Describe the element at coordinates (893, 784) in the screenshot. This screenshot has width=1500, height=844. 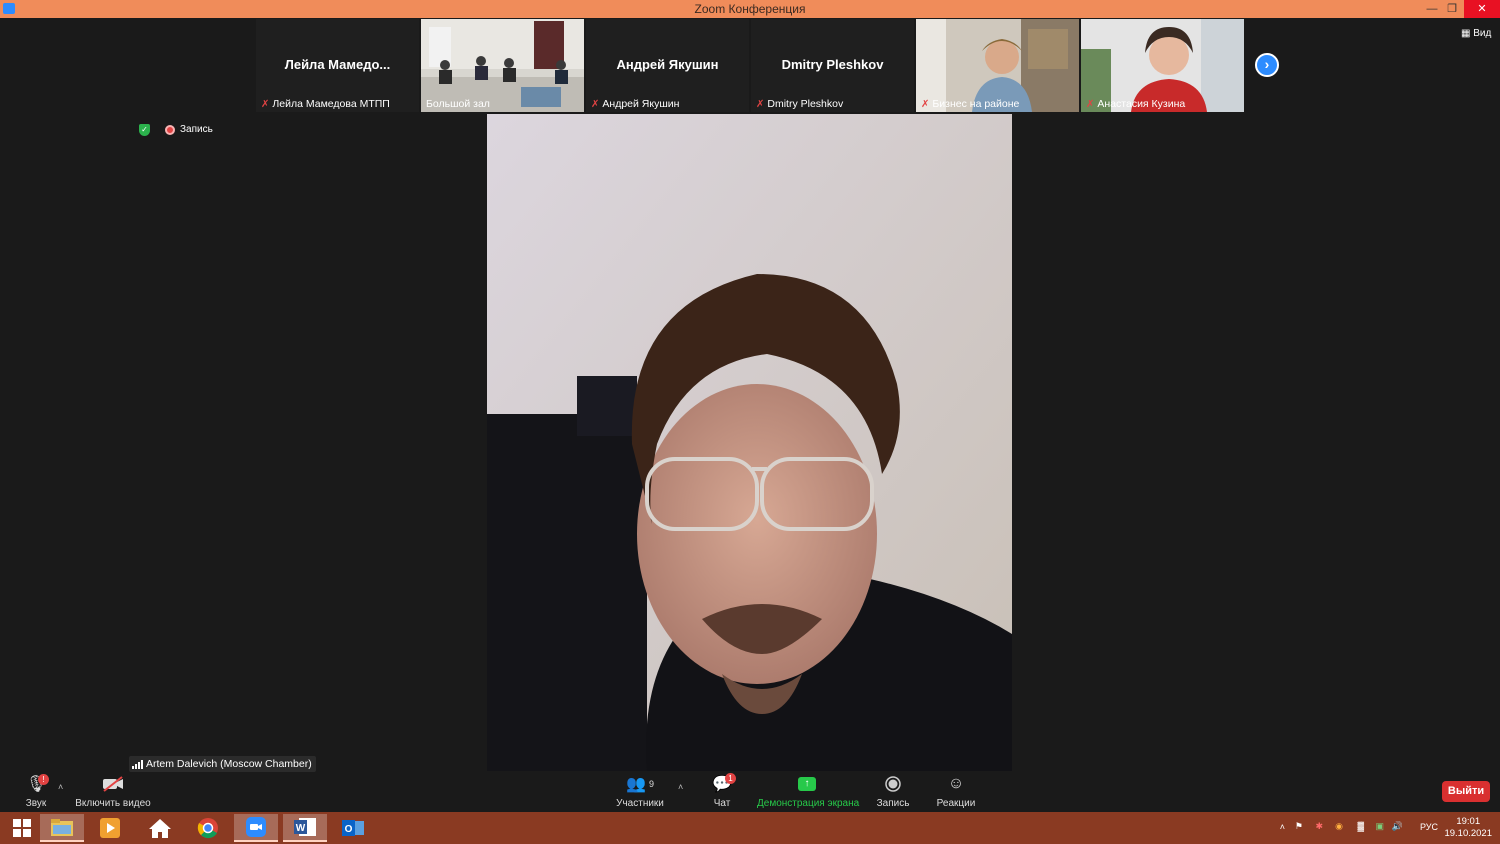
I see `record-icon` at that location.